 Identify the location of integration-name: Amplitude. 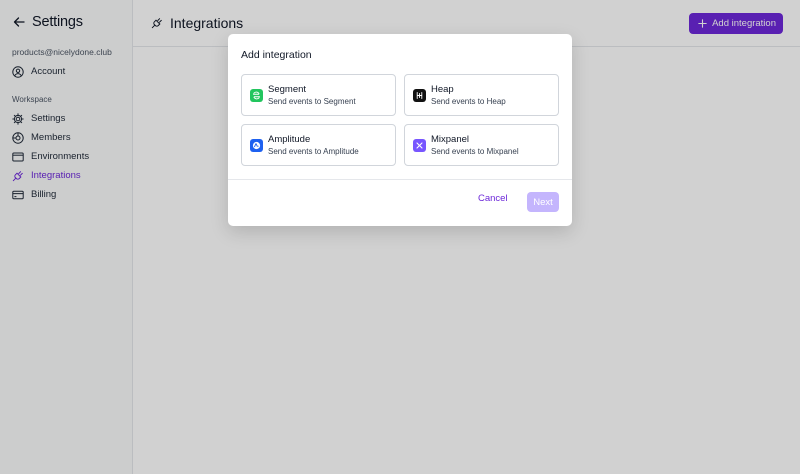
(289, 139).